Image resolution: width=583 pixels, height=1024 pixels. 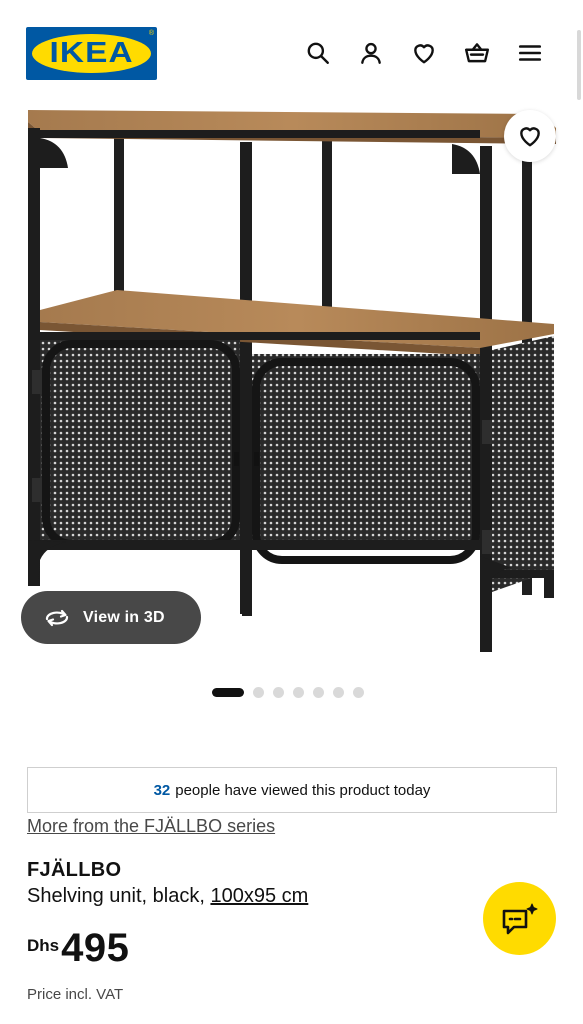 What do you see at coordinates (477, 53) in the screenshot?
I see `basket-icon` at bounding box center [477, 53].